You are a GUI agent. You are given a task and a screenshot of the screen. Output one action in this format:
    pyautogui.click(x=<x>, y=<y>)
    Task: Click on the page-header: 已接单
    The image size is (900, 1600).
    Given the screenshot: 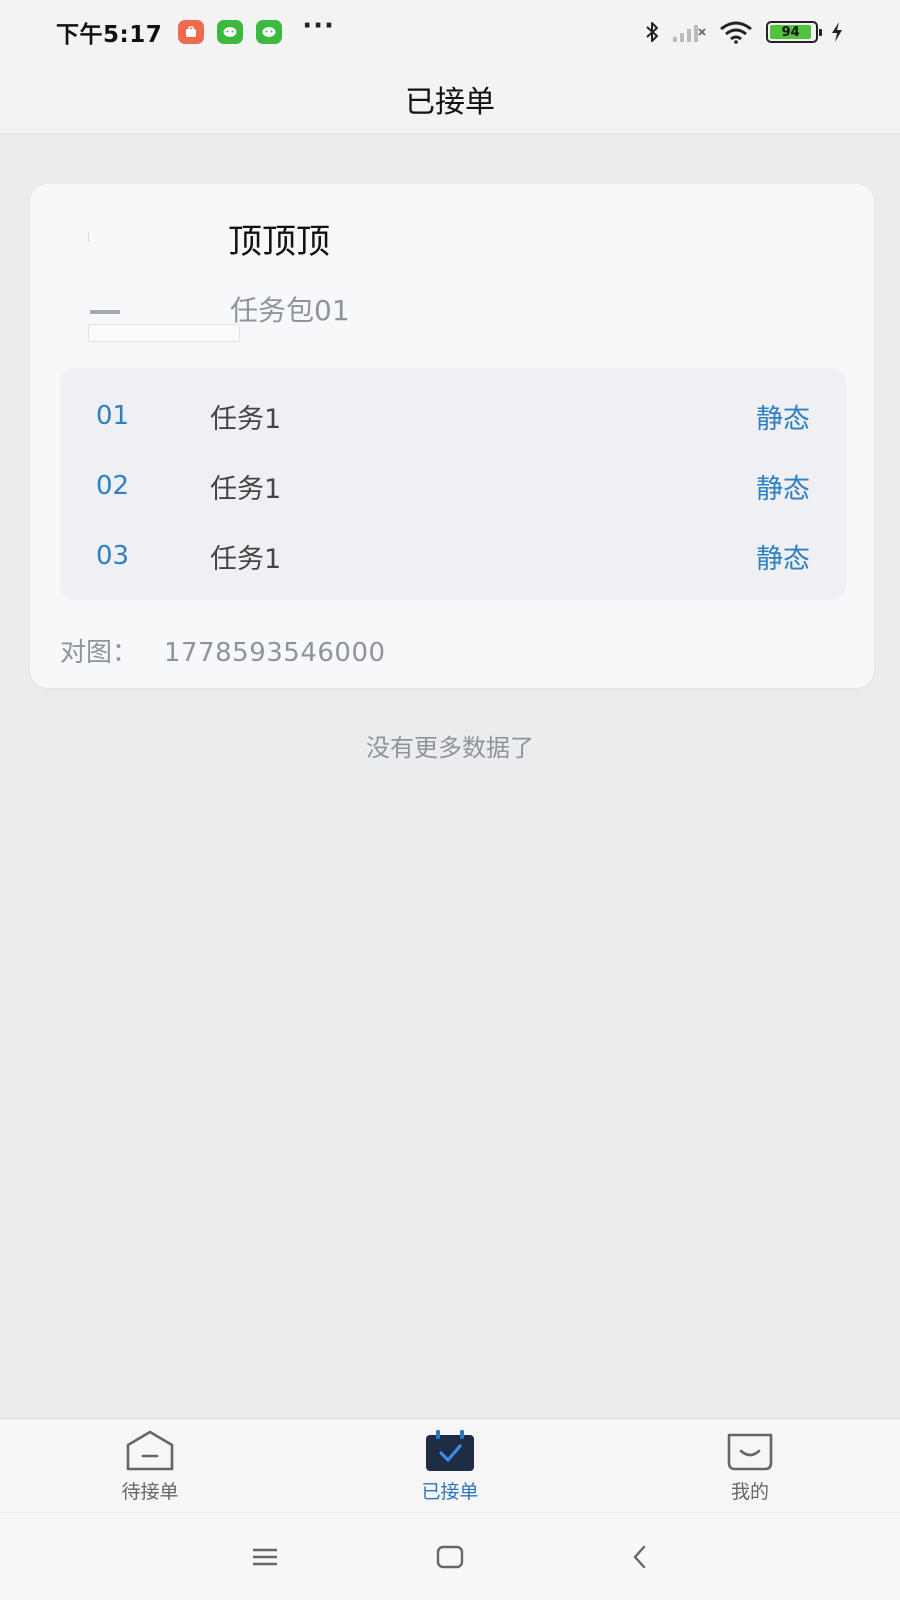 What is the action you would take?
    pyautogui.click(x=450, y=99)
    